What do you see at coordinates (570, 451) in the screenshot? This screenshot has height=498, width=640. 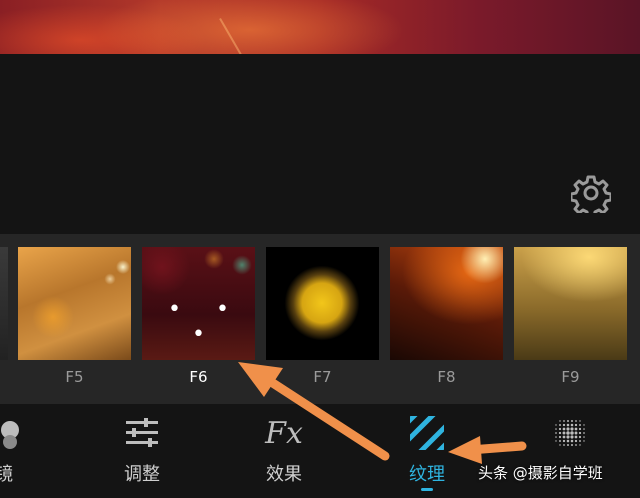 I see `tab-halftone` at bounding box center [570, 451].